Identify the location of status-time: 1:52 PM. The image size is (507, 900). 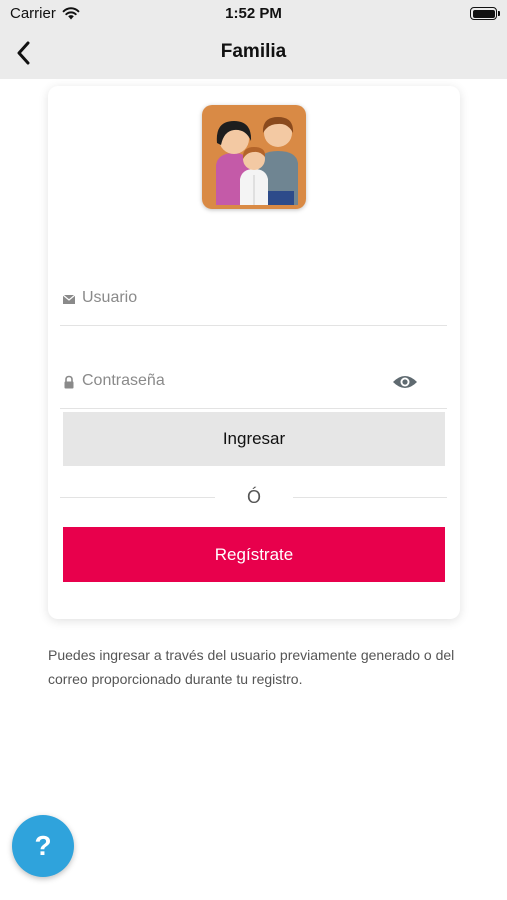
(253, 13).